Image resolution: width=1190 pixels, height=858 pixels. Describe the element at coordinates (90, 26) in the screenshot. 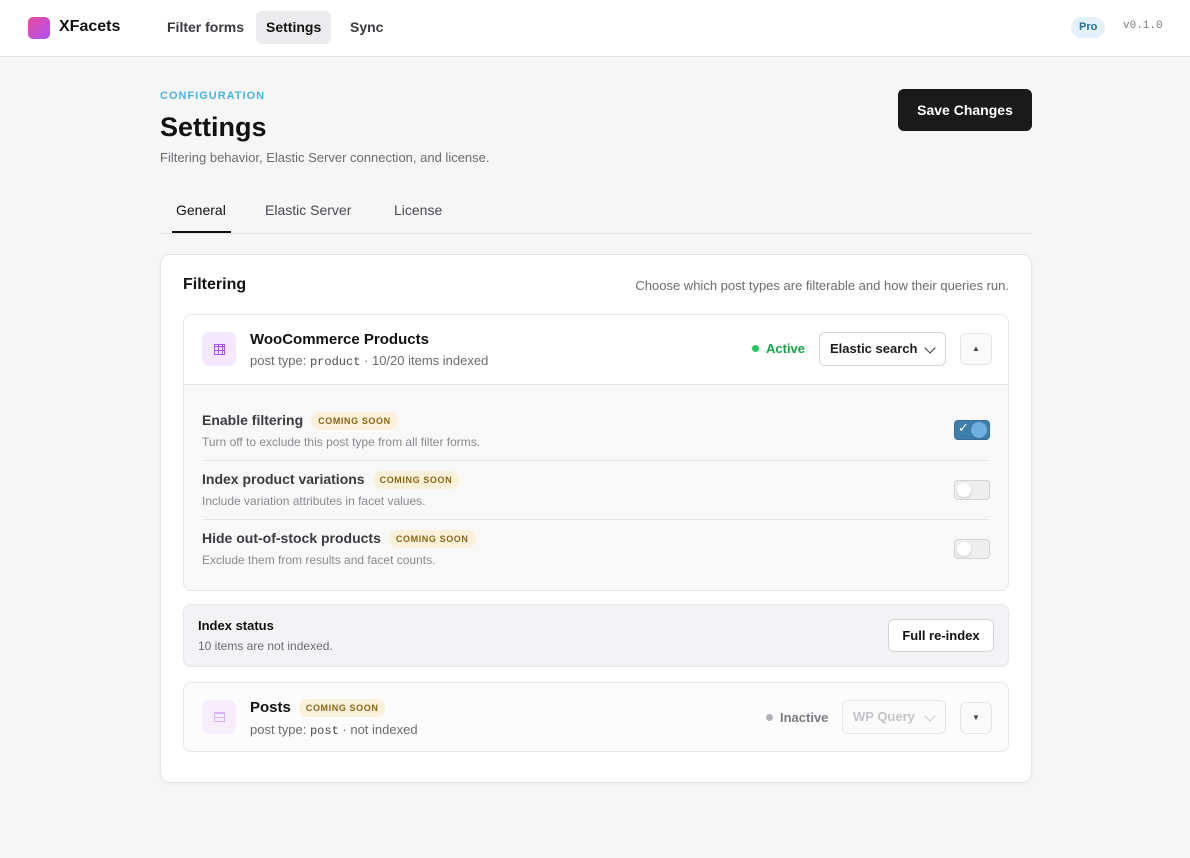

I see `brand-name: XFacets` at that location.